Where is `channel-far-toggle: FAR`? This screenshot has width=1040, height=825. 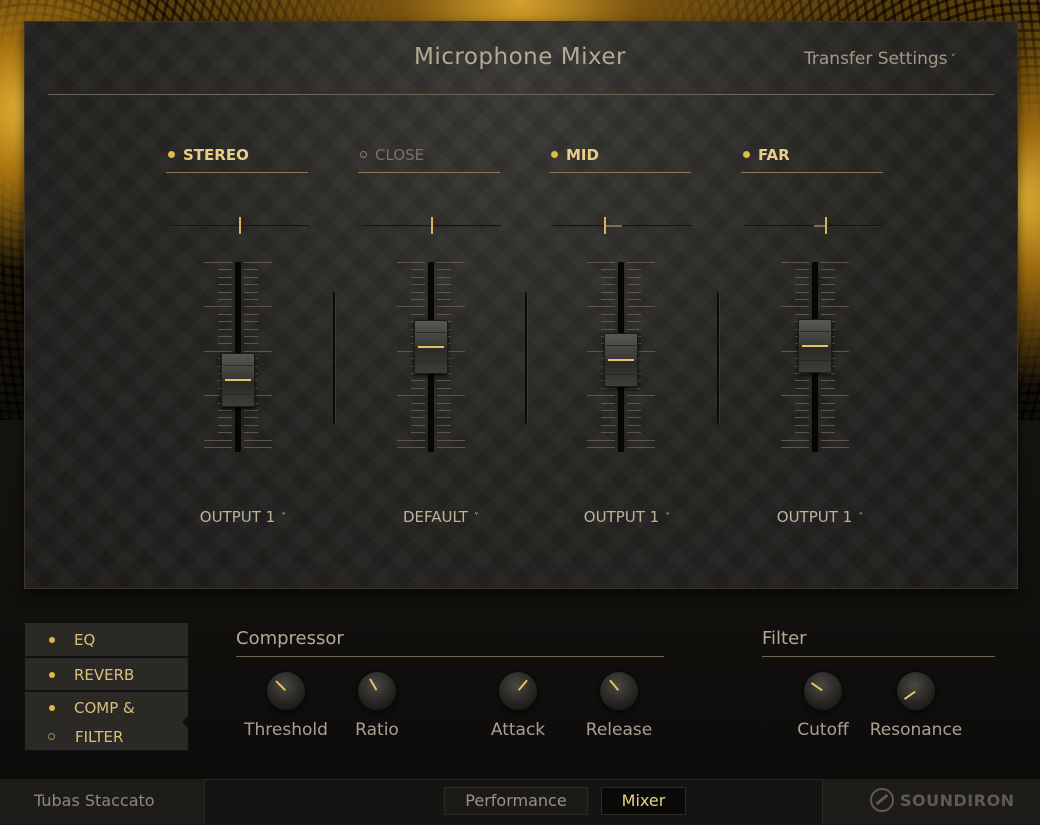 channel-far-toggle: FAR is located at coordinates (812, 159).